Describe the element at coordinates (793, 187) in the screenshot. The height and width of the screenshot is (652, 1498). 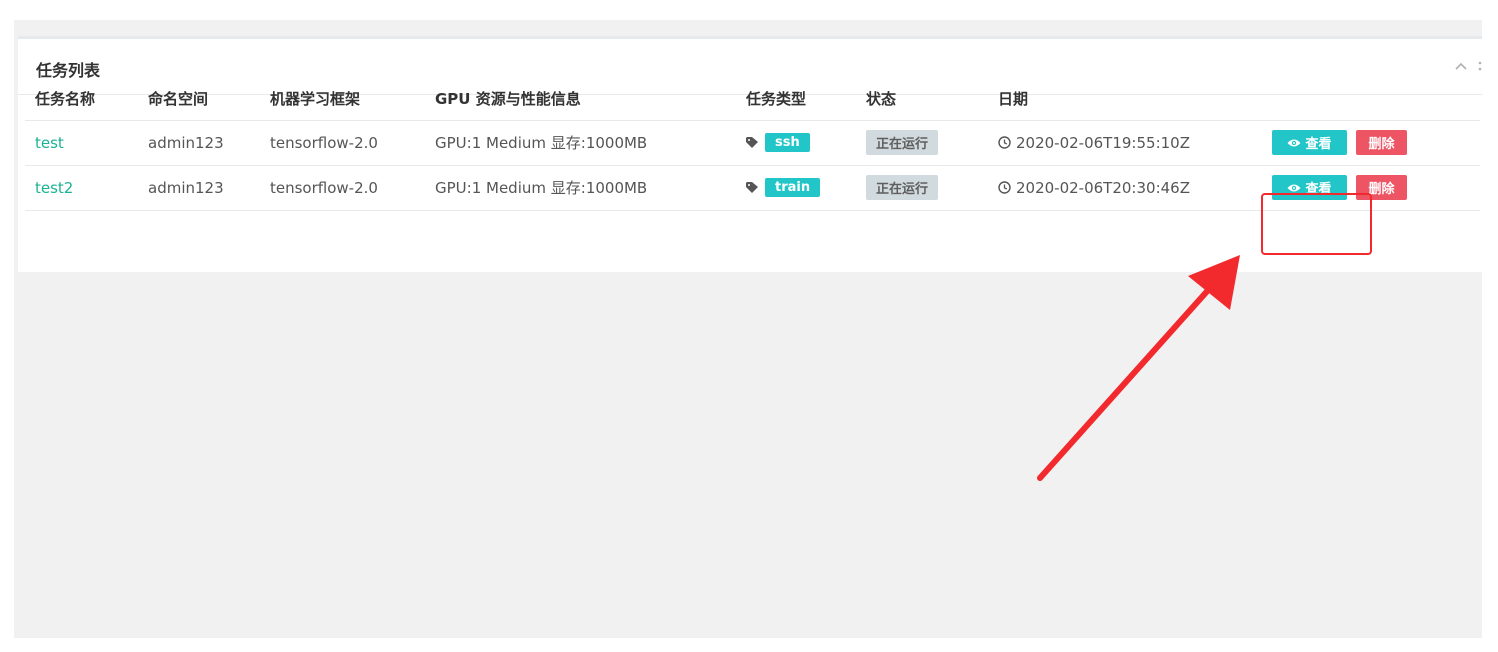
I see `task-type-badge: train` at that location.